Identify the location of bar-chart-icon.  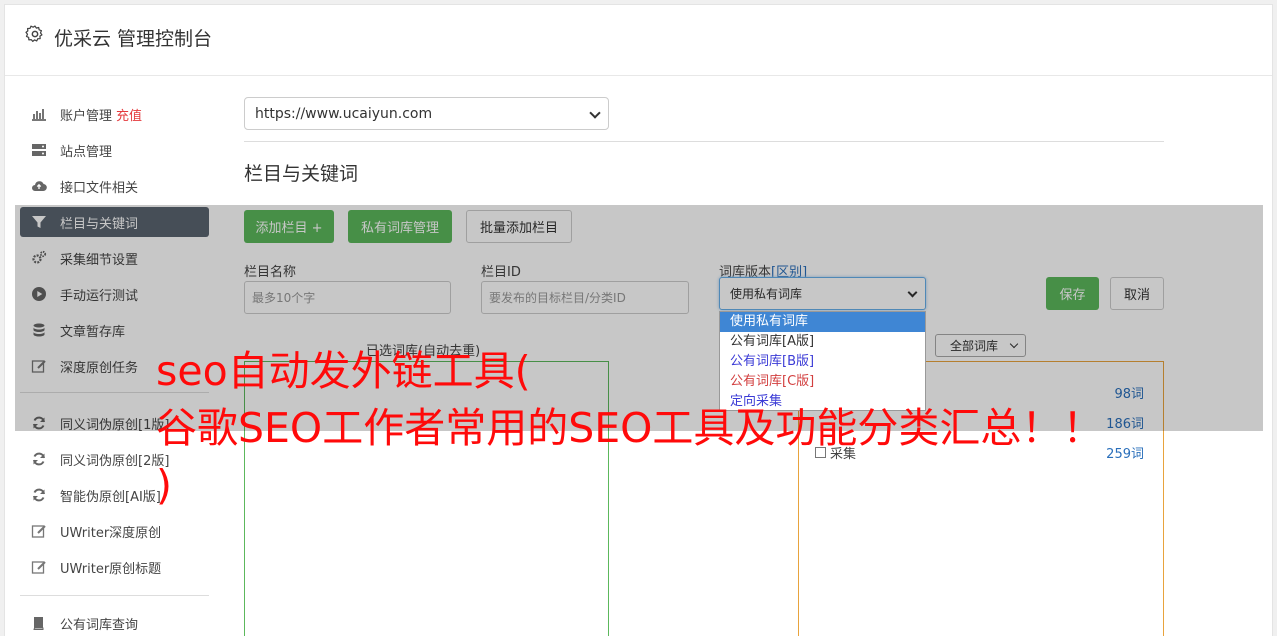
(39, 114).